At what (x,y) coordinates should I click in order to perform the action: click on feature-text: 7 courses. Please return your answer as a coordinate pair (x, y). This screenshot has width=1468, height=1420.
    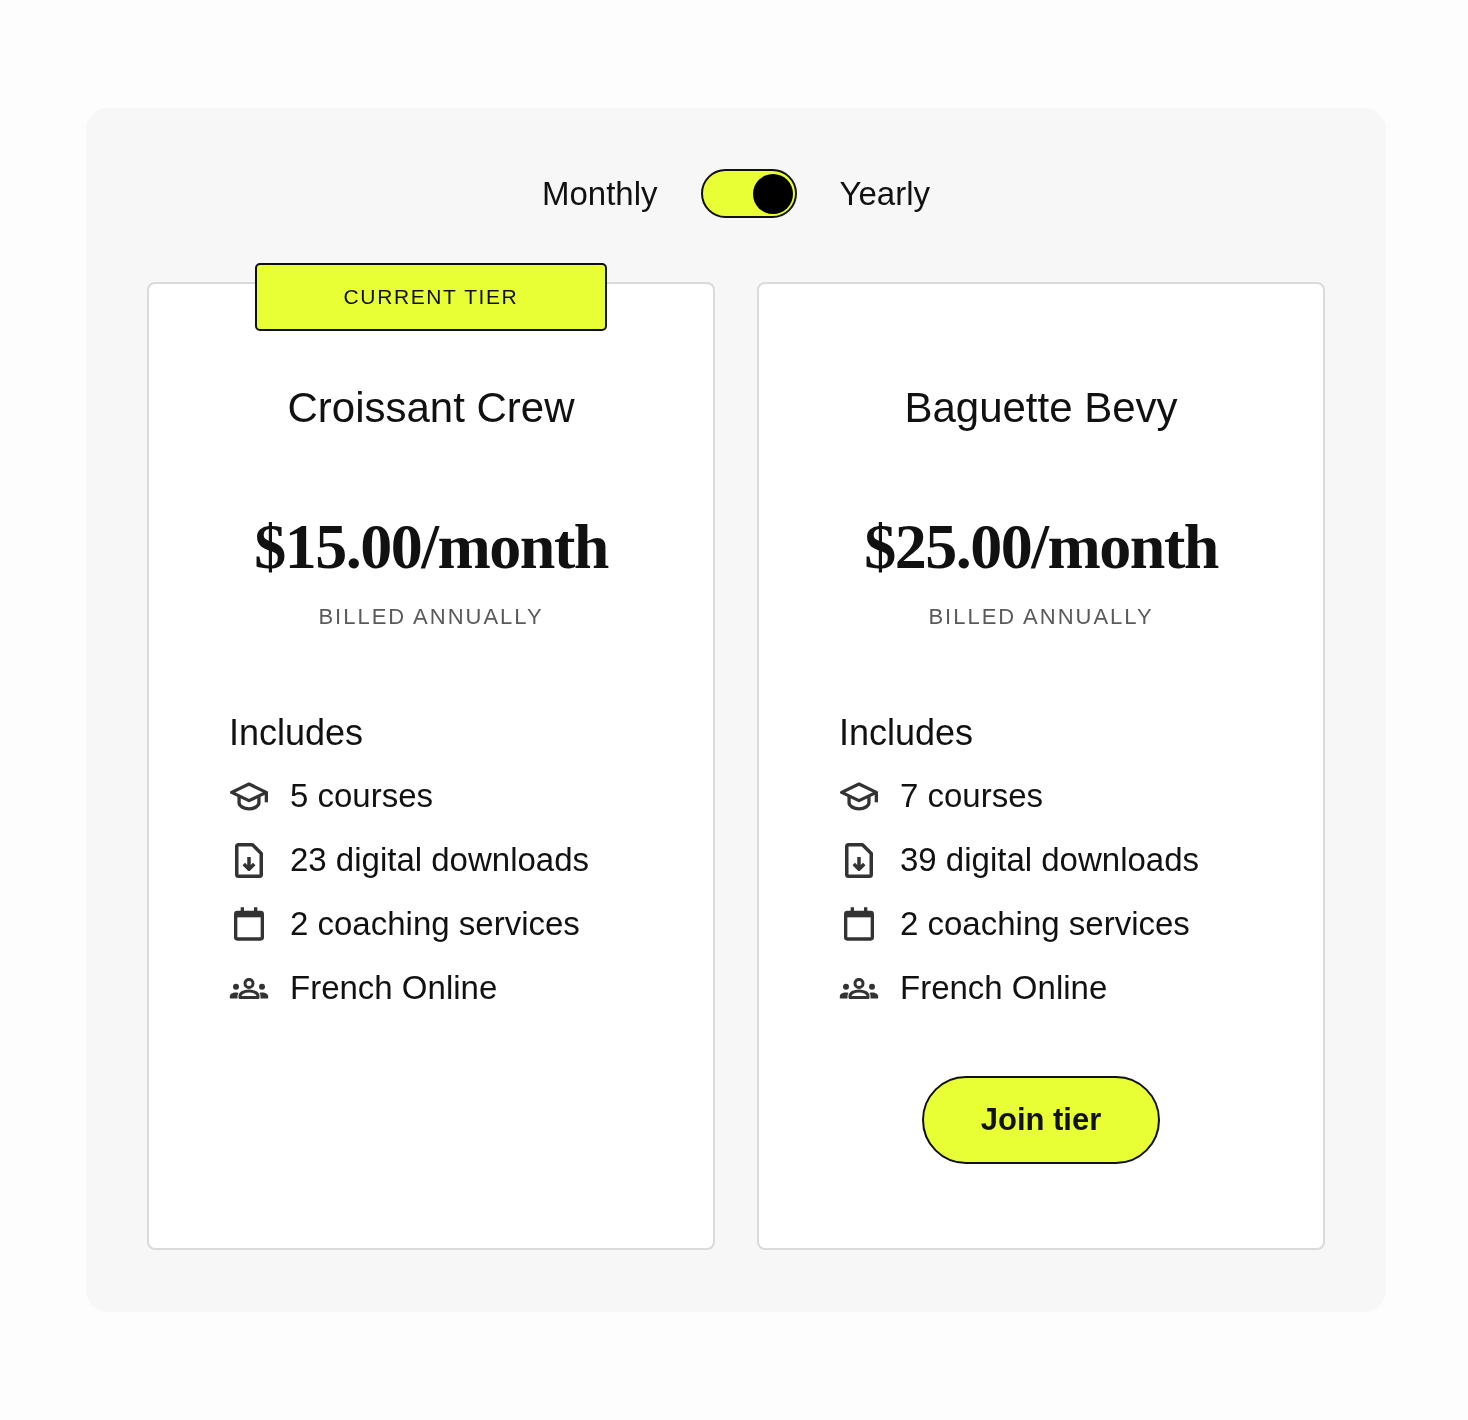
    Looking at the image, I should click on (972, 796).